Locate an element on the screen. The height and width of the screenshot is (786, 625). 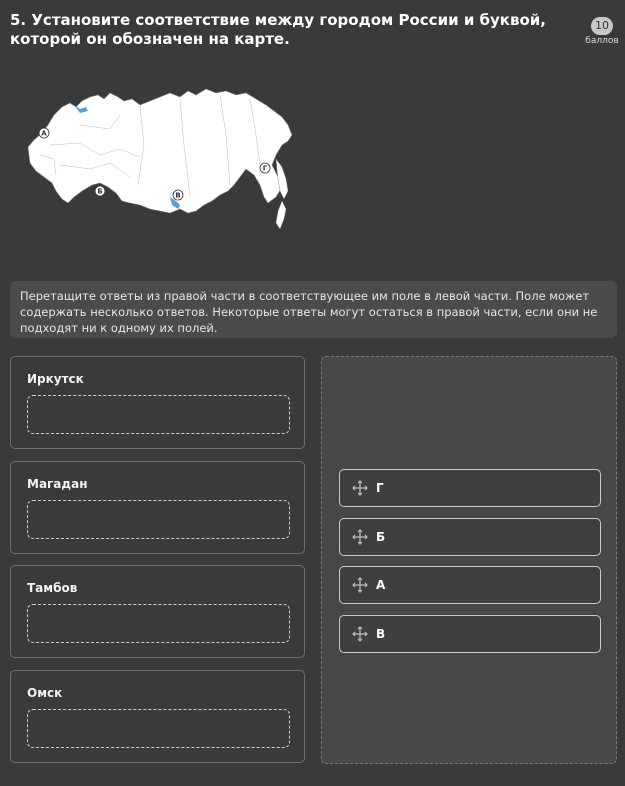
drop-zone-magadan is located at coordinates (158, 519).